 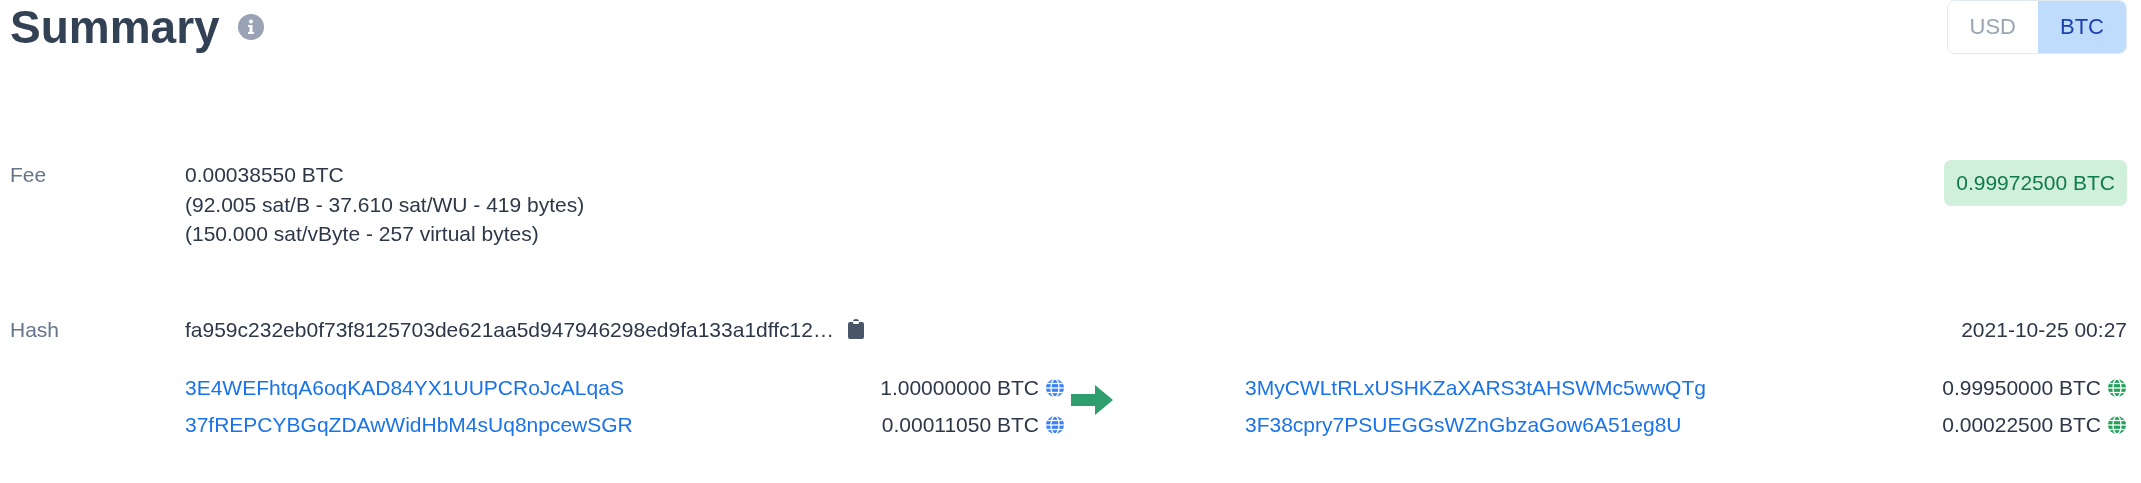 I want to click on amount-text: 1.00000000 BTC, so click(x=959, y=387).